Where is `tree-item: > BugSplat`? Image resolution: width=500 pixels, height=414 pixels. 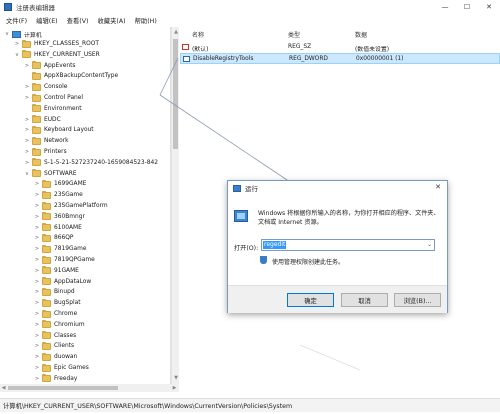 tree-item: > BugSplat is located at coordinates (57, 303).